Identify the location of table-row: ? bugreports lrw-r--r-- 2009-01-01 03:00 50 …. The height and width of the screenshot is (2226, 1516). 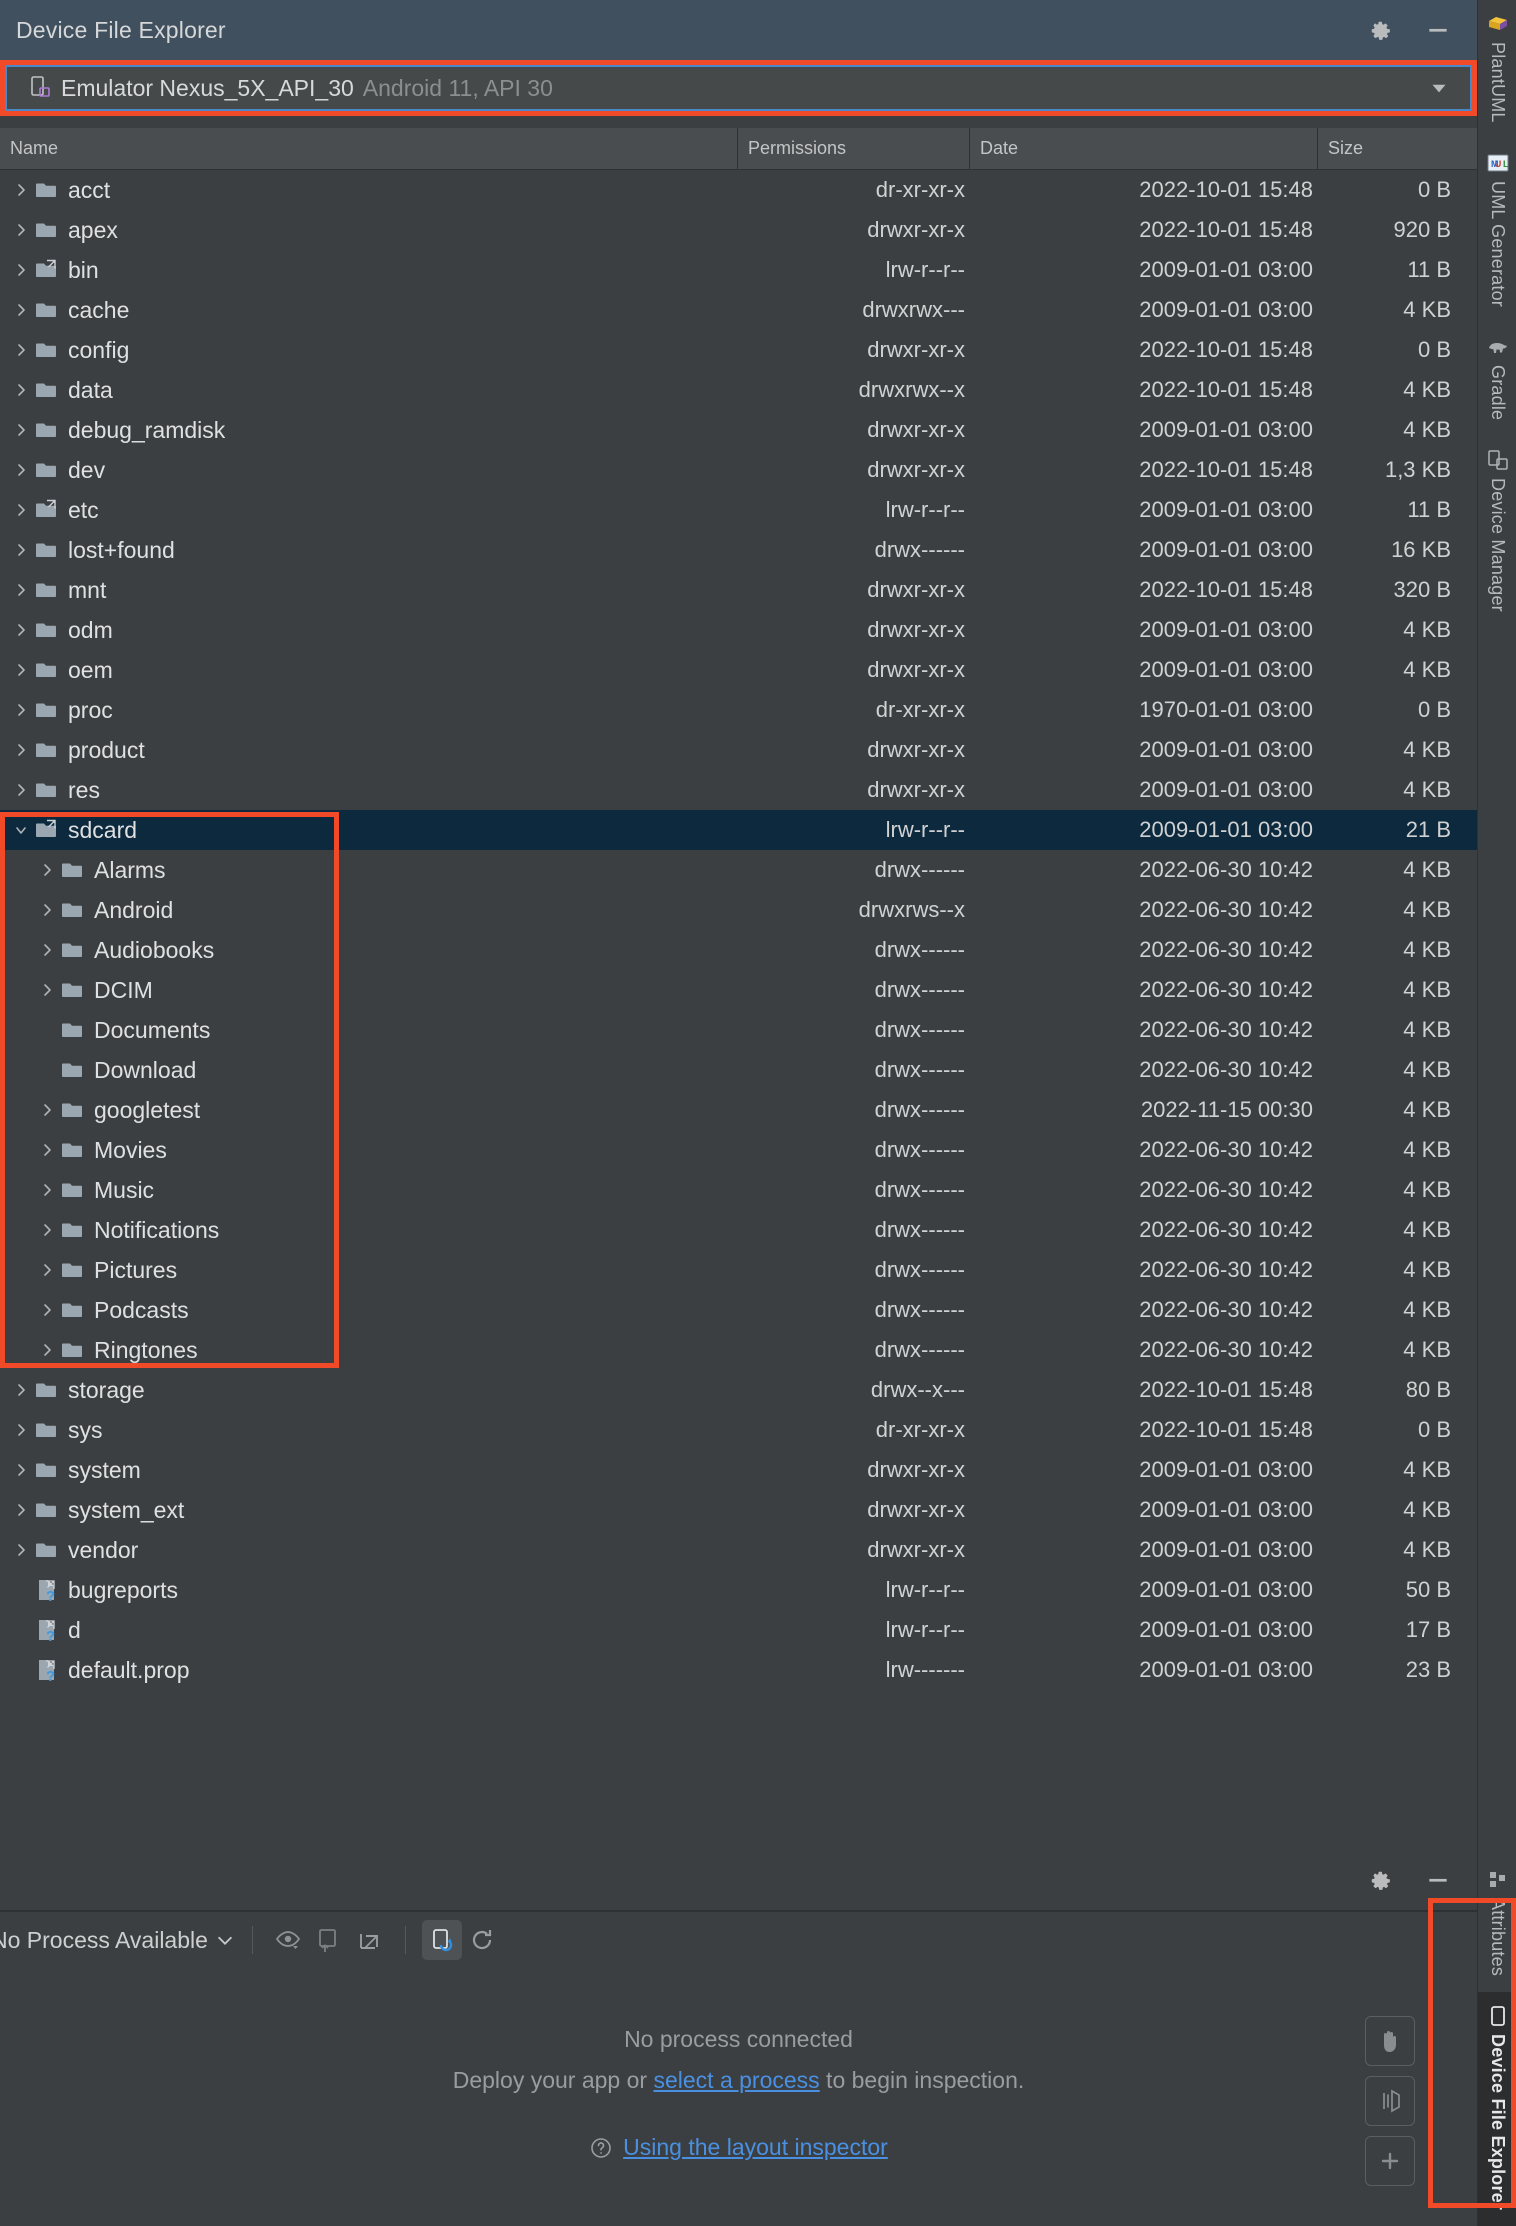
(738, 1590).